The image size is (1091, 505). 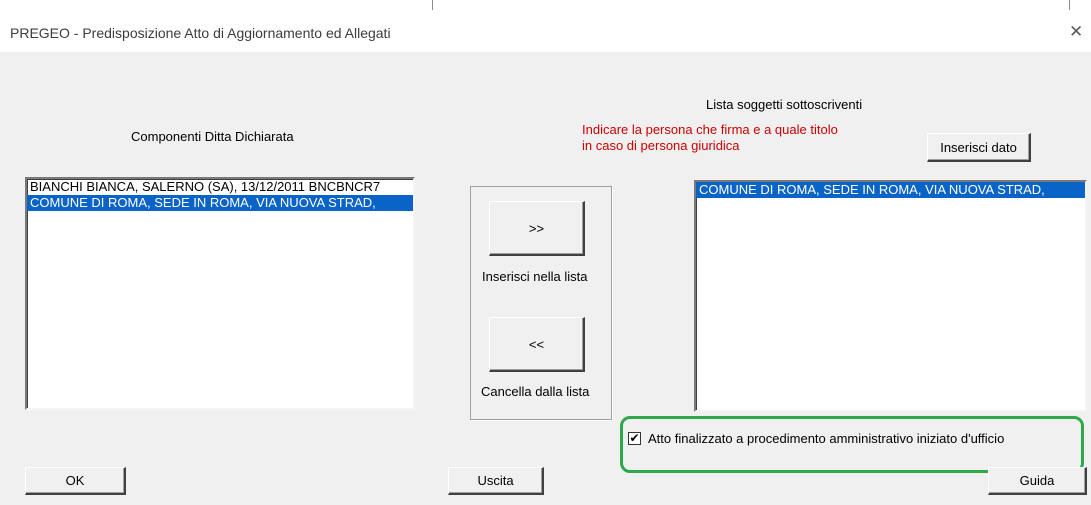 I want to click on right-list-heading: Lista soggetti sottoscriventi, so click(x=784, y=104).